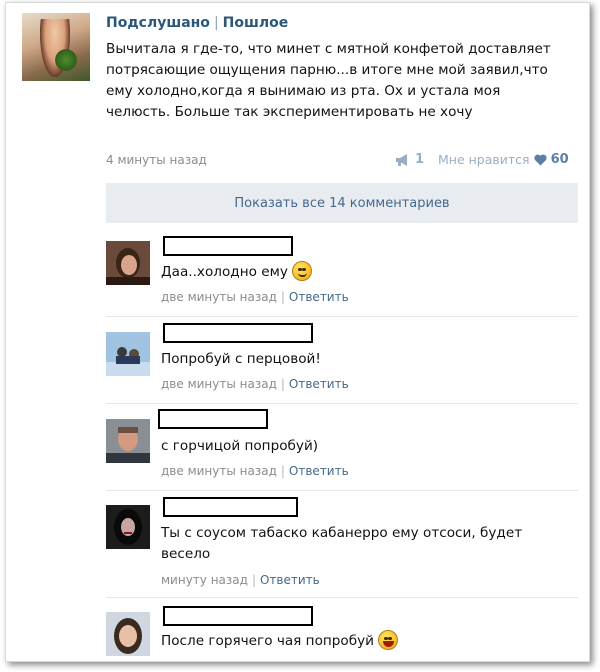 The height and width of the screenshot is (672, 600). Describe the element at coordinates (158, 23) in the screenshot. I see `group-name: Подслушано` at that location.